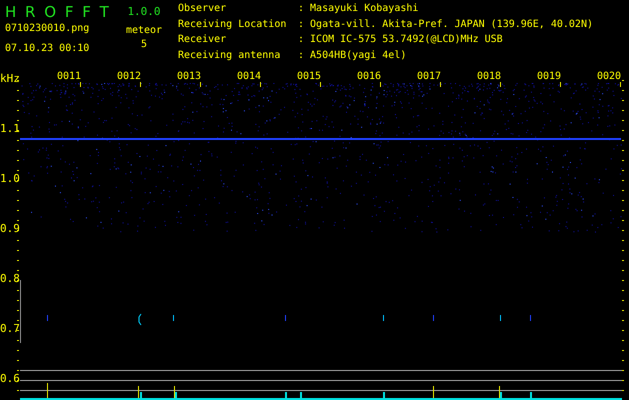 The image size is (629, 400). I want to click on frequency-label: 0.6, so click(10, 379).